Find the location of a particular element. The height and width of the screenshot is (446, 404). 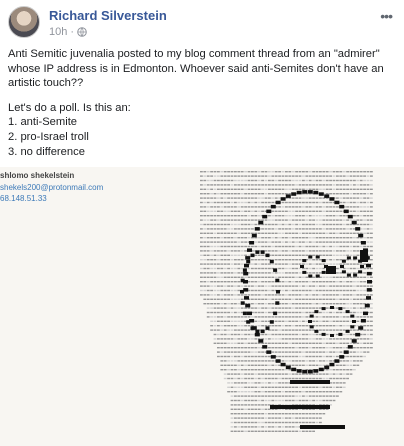

author-avatar is located at coordinates (24, 22).